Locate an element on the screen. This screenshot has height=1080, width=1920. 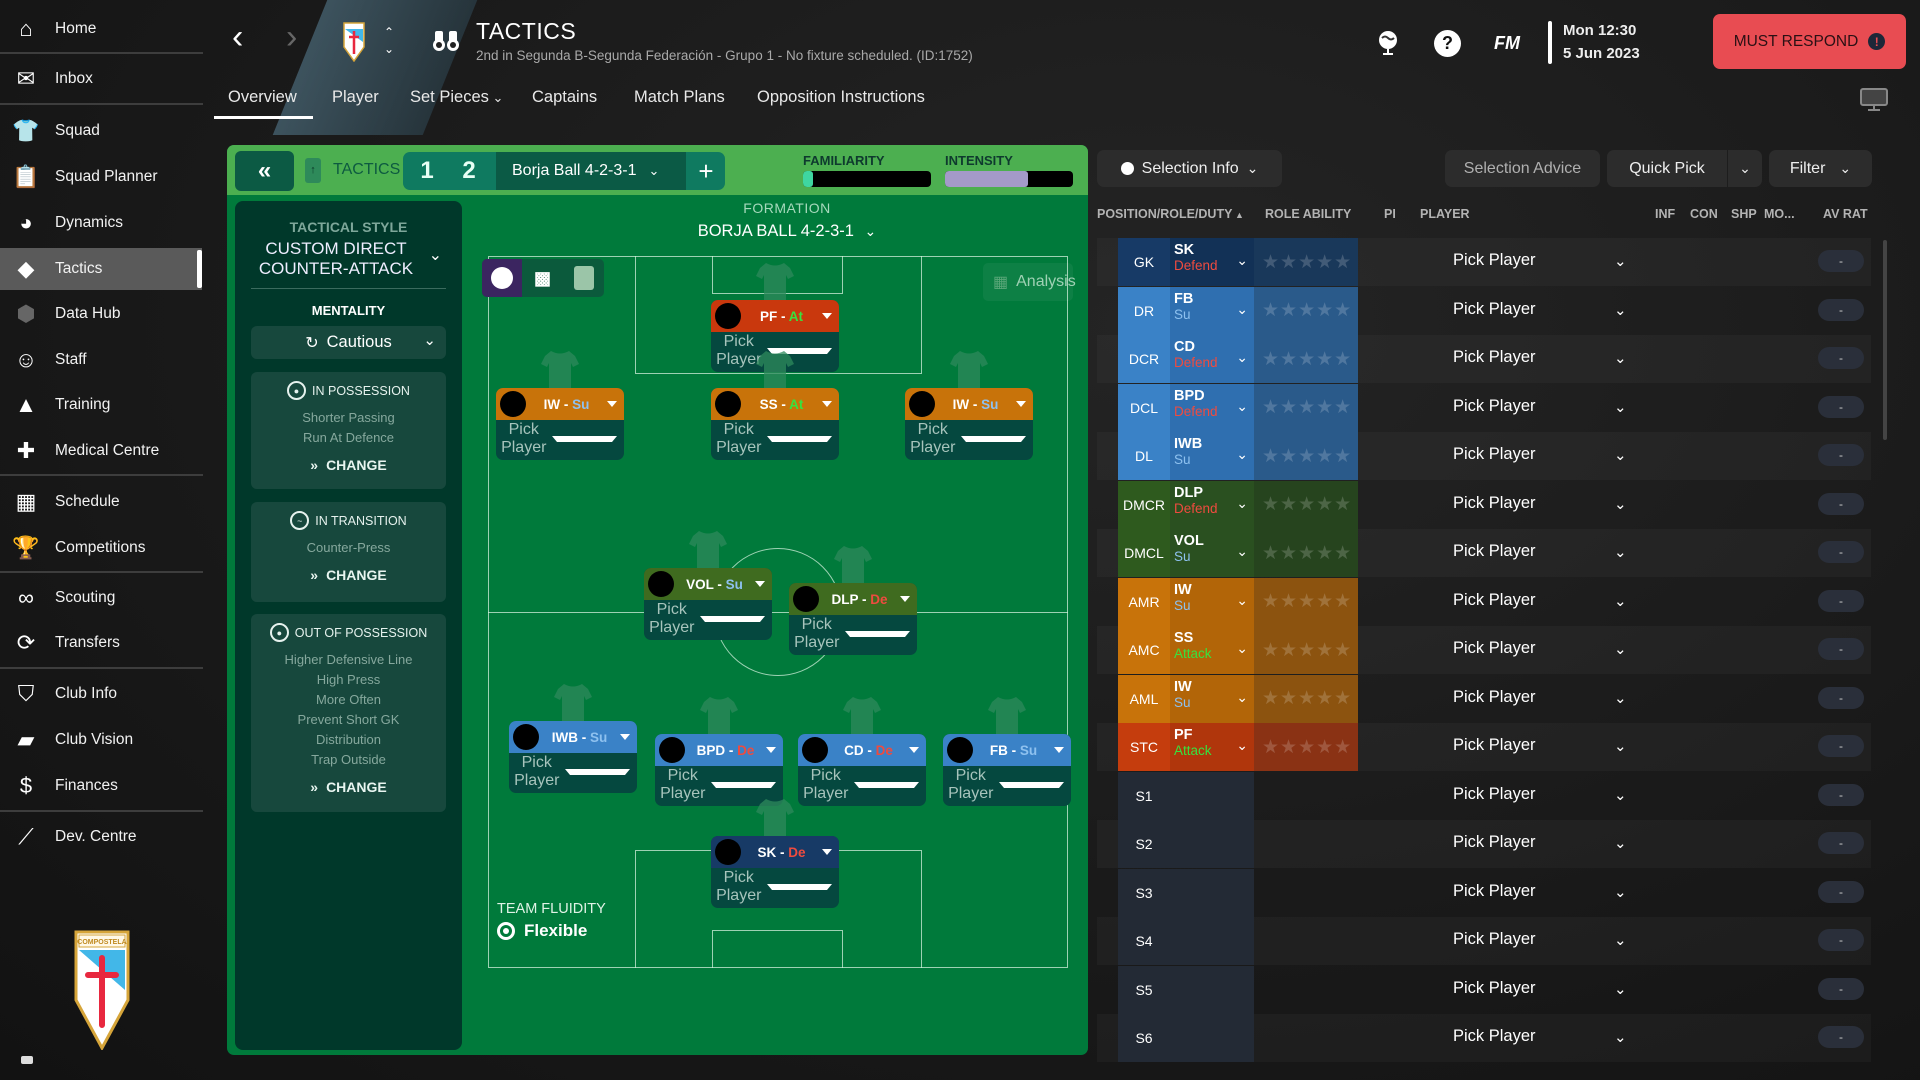
player-role-slot: SK - De Pick Player is located at coordinates (775, 872).